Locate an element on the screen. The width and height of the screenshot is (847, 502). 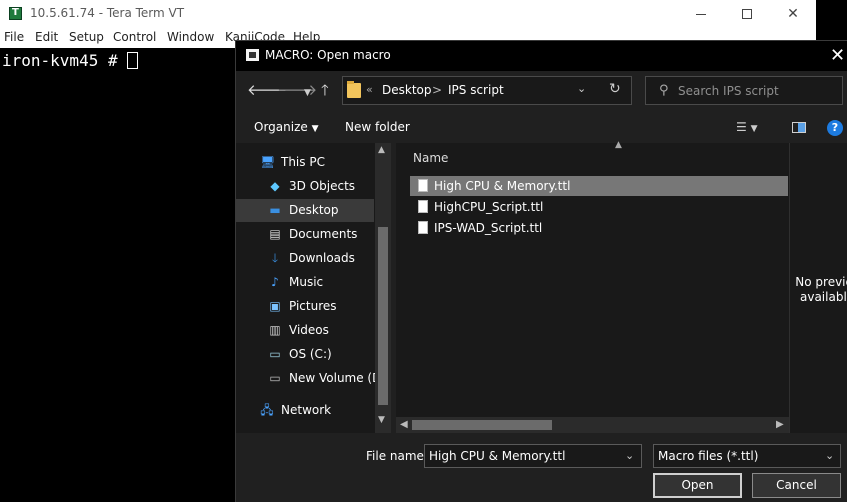
file-name: High CPU & Memory.ttl is located at coordinates (502, 186).